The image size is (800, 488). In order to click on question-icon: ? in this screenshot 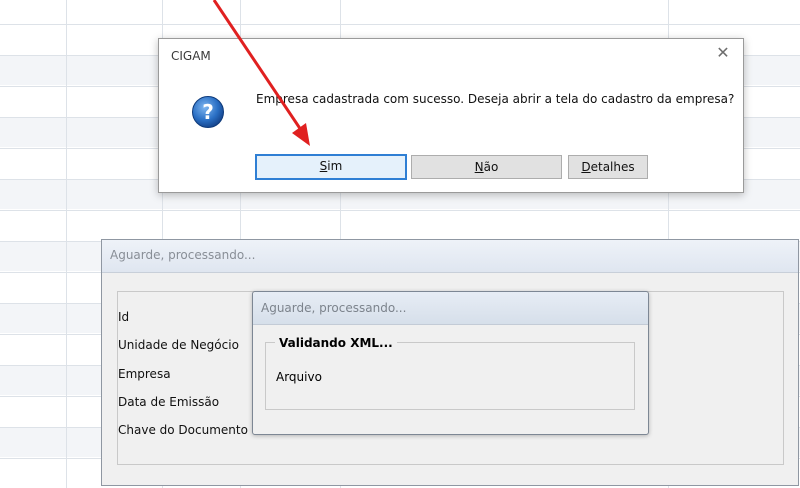, I will do `click(208, 112)`.